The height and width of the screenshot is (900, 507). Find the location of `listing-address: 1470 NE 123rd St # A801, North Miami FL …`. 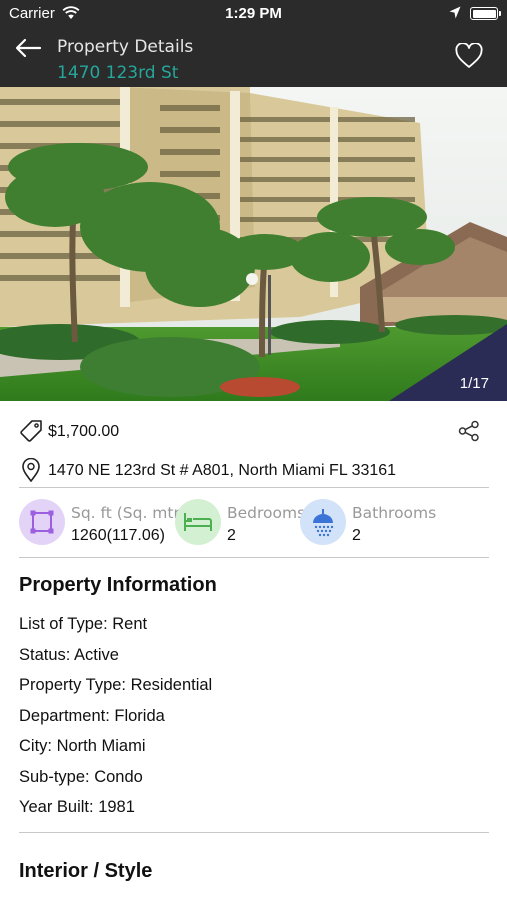

listing-address: 1470 NE 123rd St # A801, North Miami FL … is located at coordinates (222, 470).